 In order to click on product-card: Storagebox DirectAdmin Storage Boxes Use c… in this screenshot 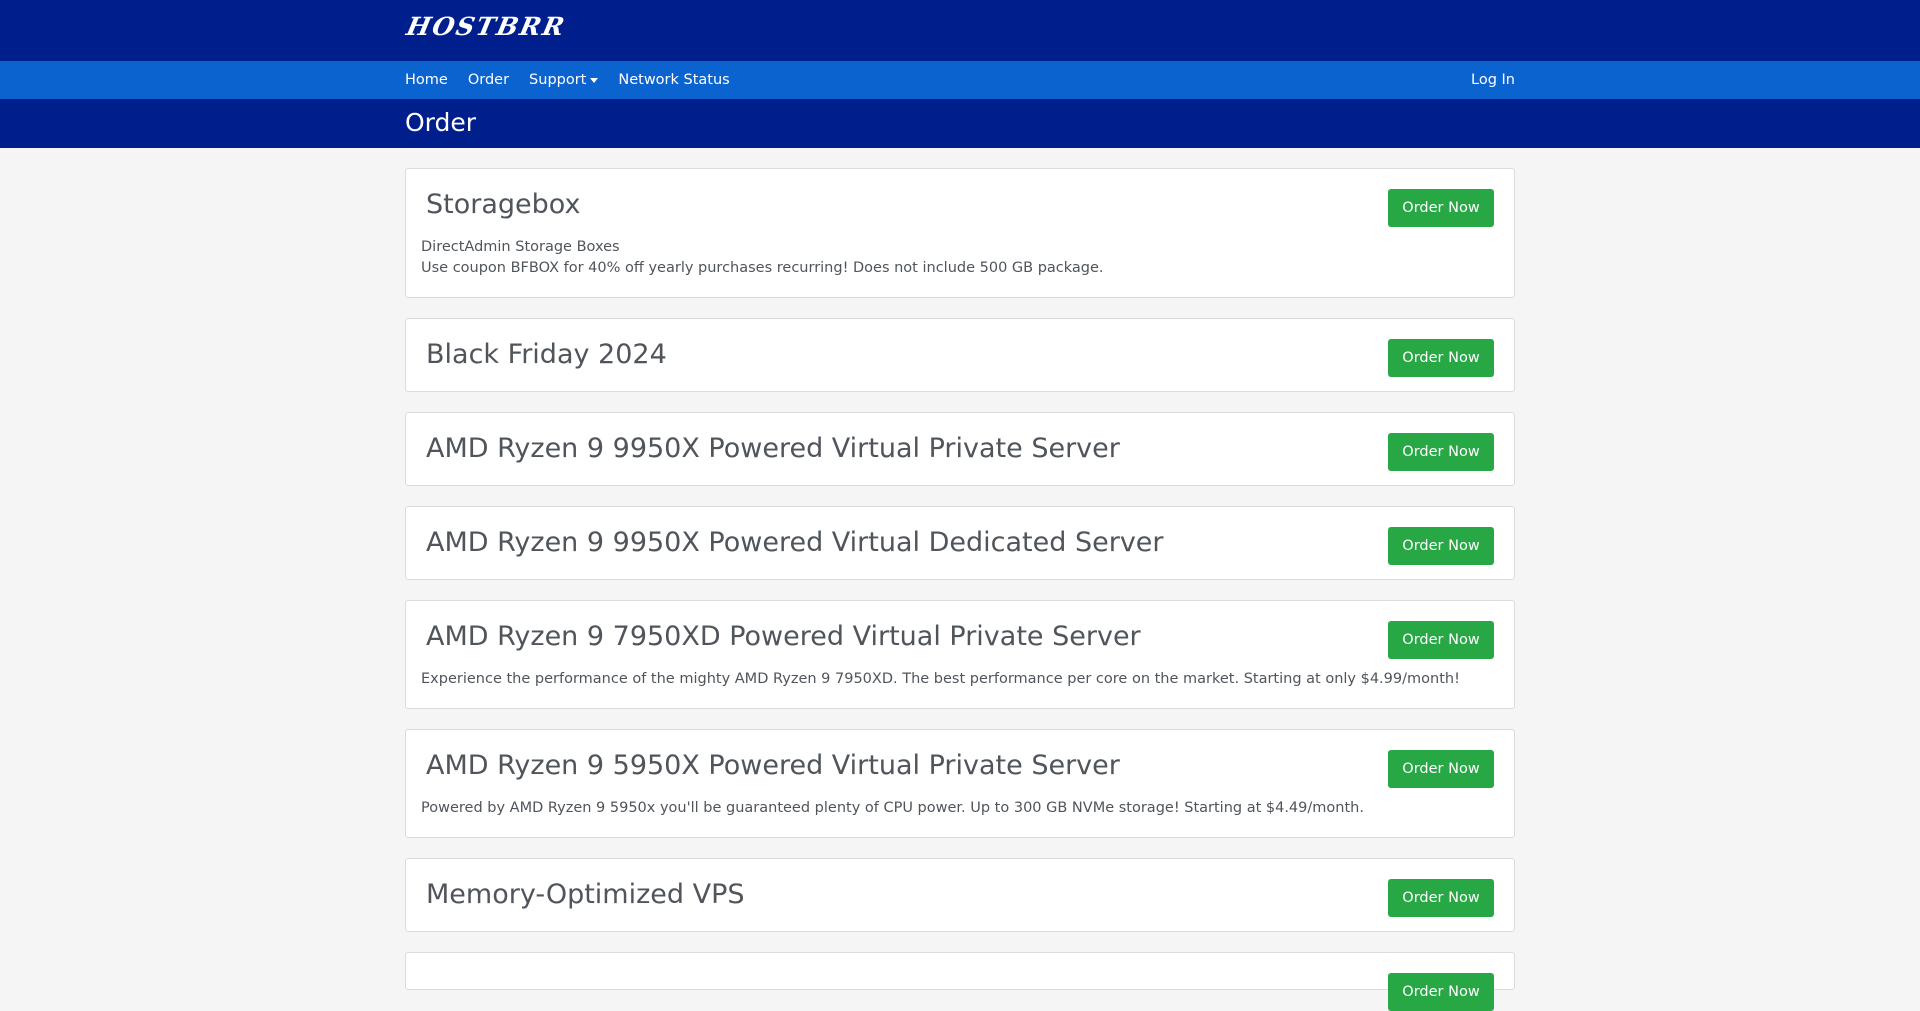, I will do `click(960, 233)`.